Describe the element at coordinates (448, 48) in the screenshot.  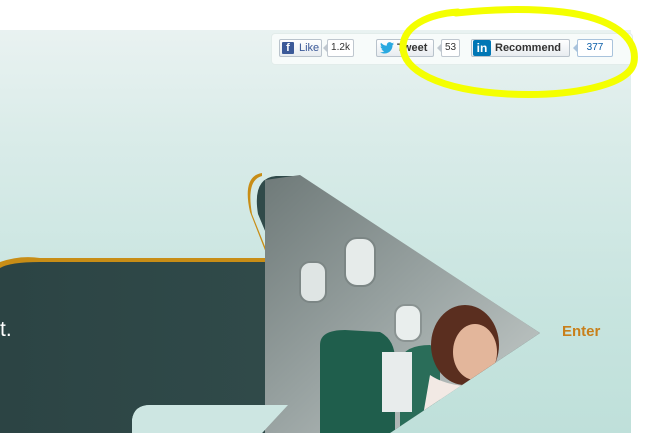
I see `tweet-count: 53` at that location.